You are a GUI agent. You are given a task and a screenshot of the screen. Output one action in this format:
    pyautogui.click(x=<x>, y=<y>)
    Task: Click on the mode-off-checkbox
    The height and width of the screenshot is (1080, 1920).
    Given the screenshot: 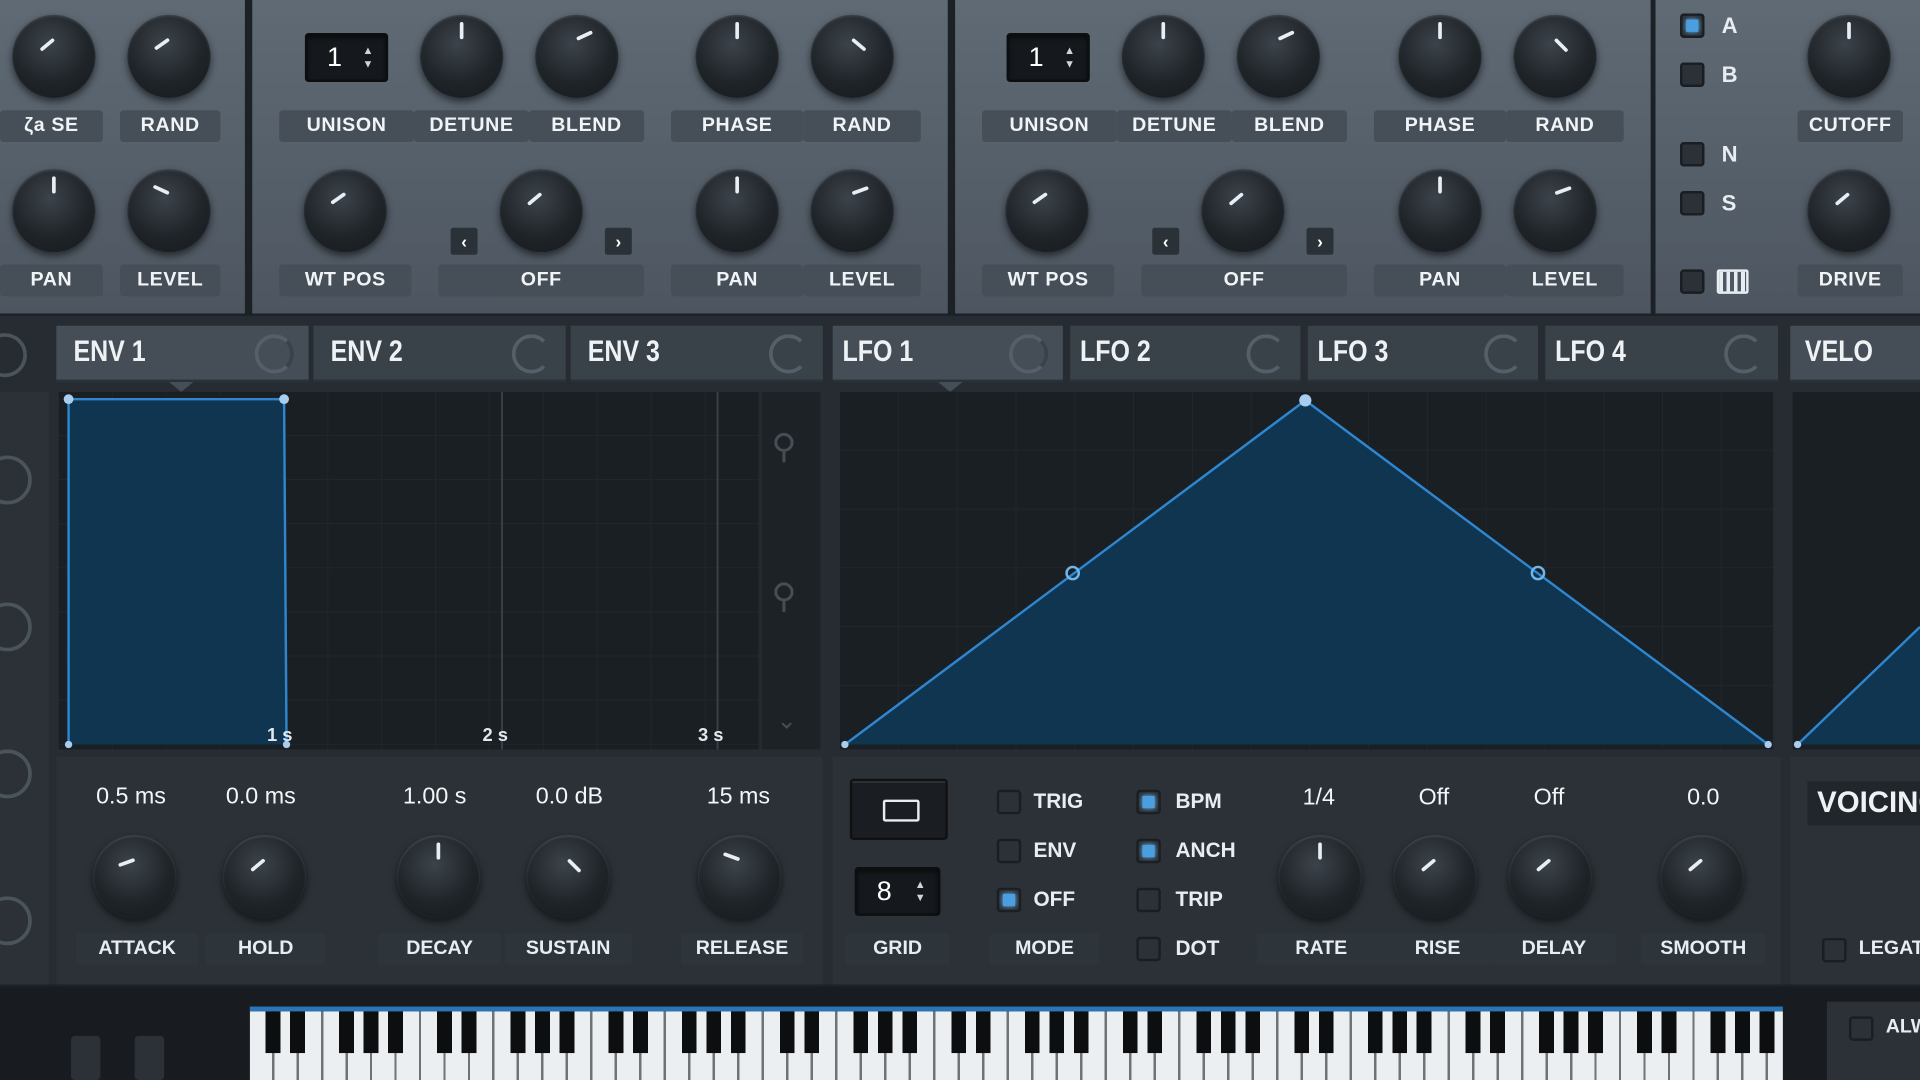 What is the action you would take?
    pyautogui.click(x=1009, y=900)
    